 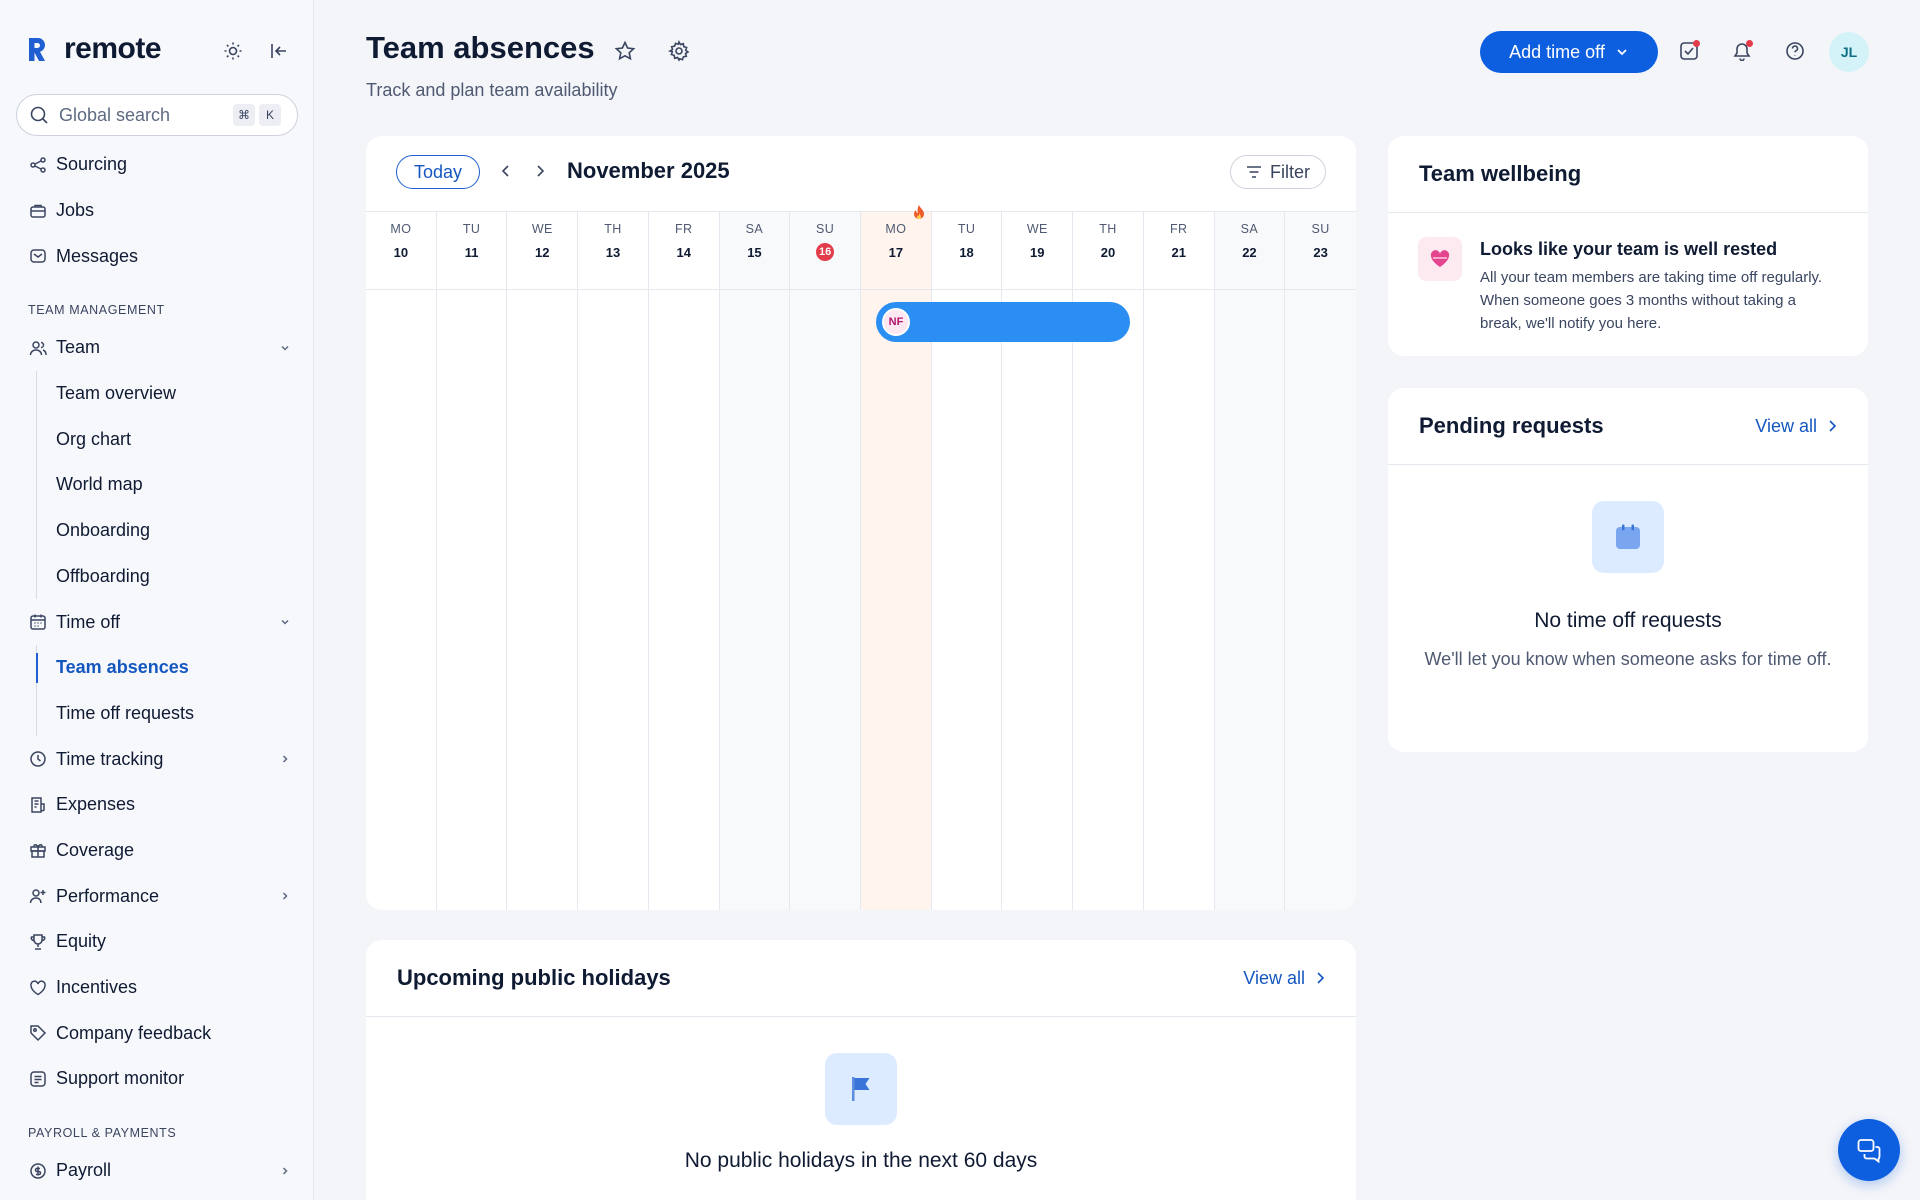 What do you see at coordinates (97, 987) in the screenshot?
I see `sidebar-item-label: Incentives` at bounding box center [97, 987].